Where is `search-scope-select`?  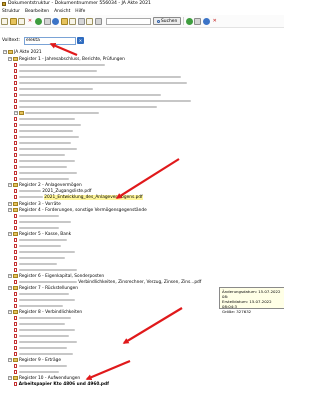 search-scope-select is located at coordinates (128, 21).